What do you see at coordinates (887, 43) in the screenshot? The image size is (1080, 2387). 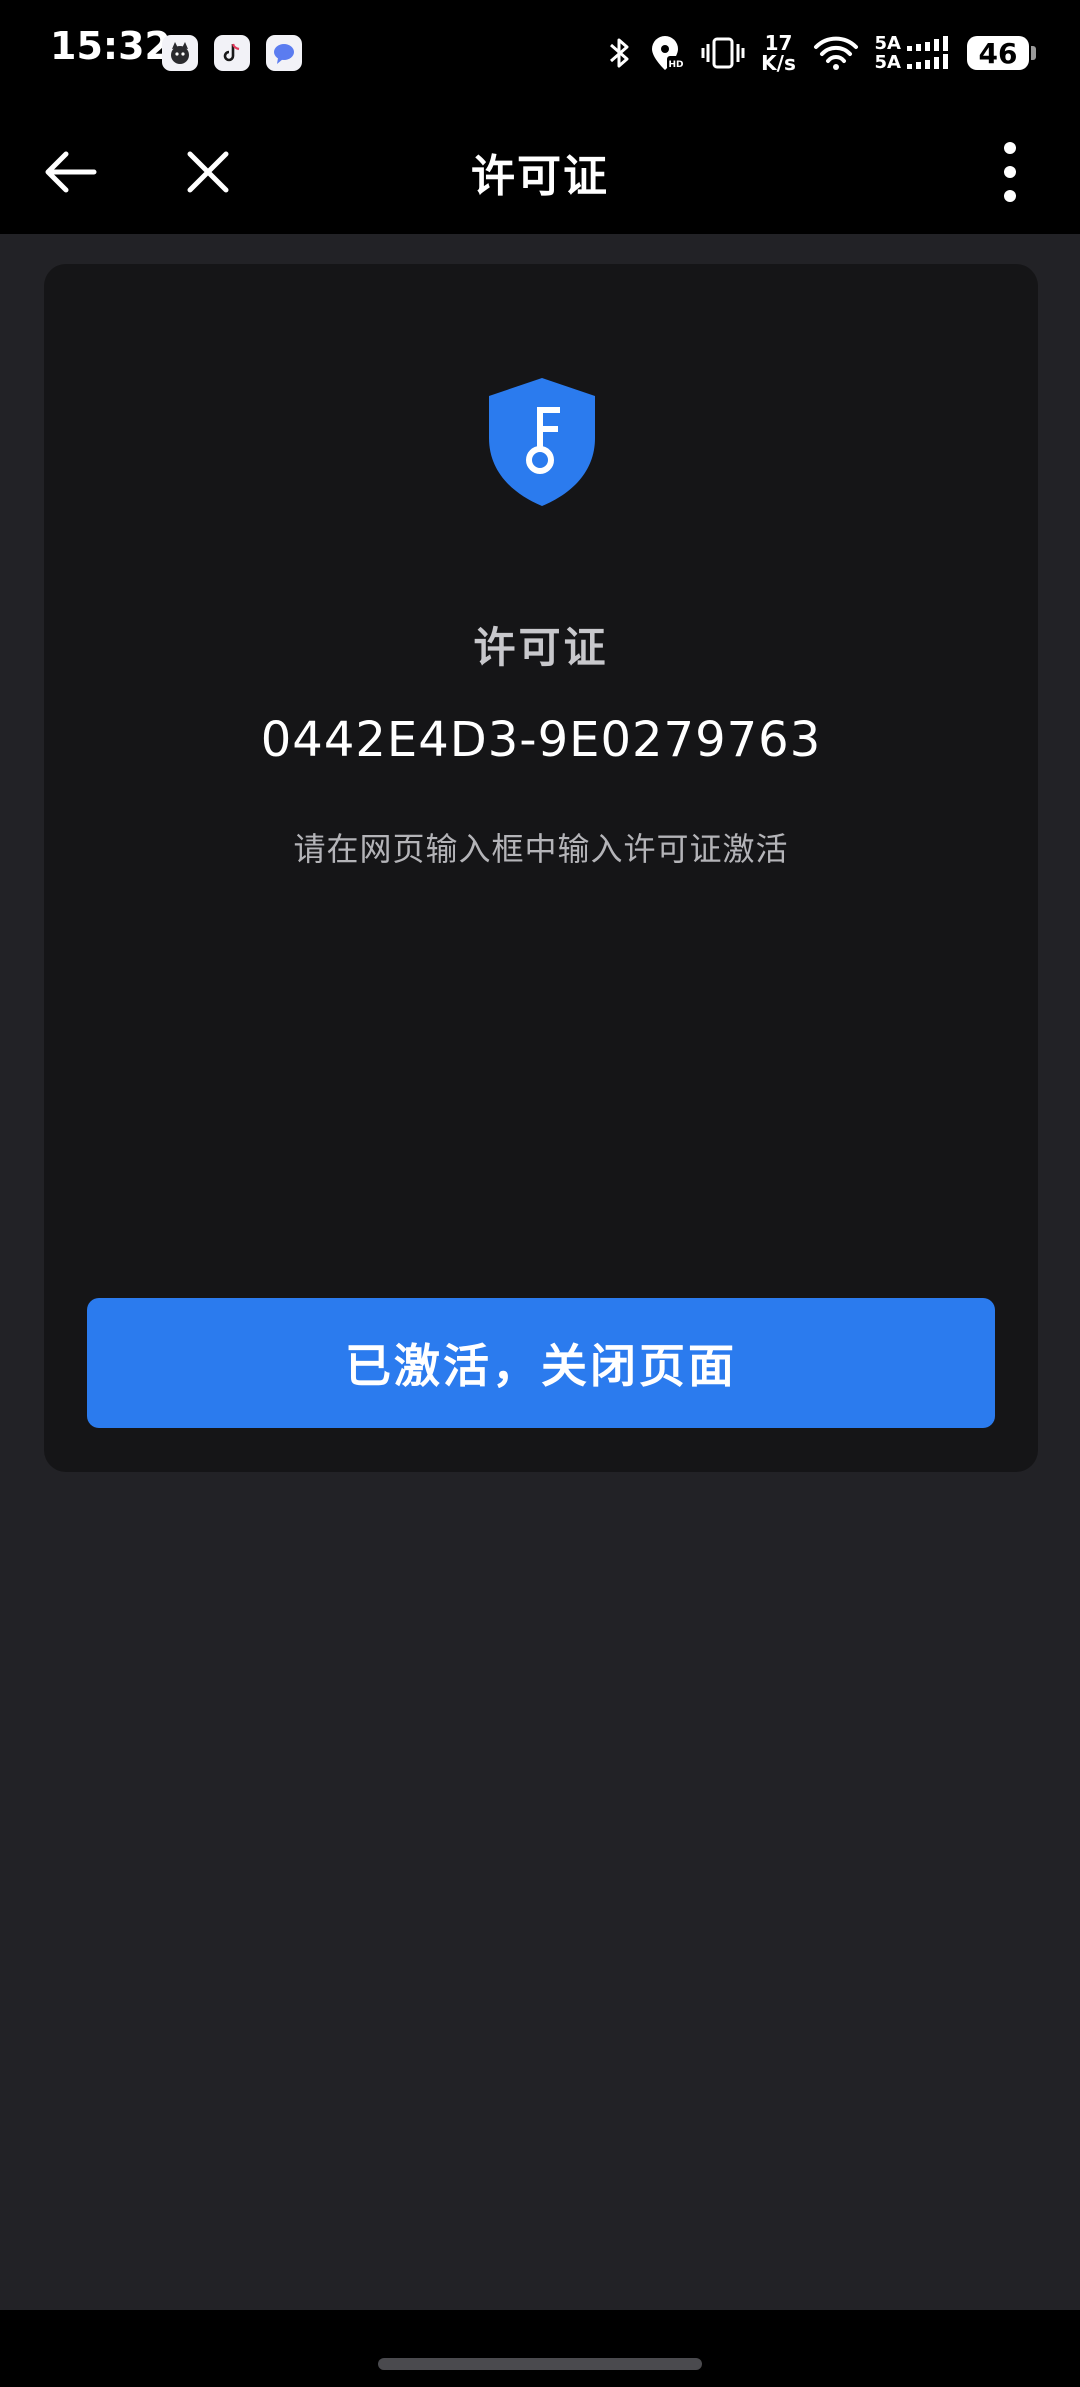 I see `signal-label-1: 5A` at bounding box center [887, 43].